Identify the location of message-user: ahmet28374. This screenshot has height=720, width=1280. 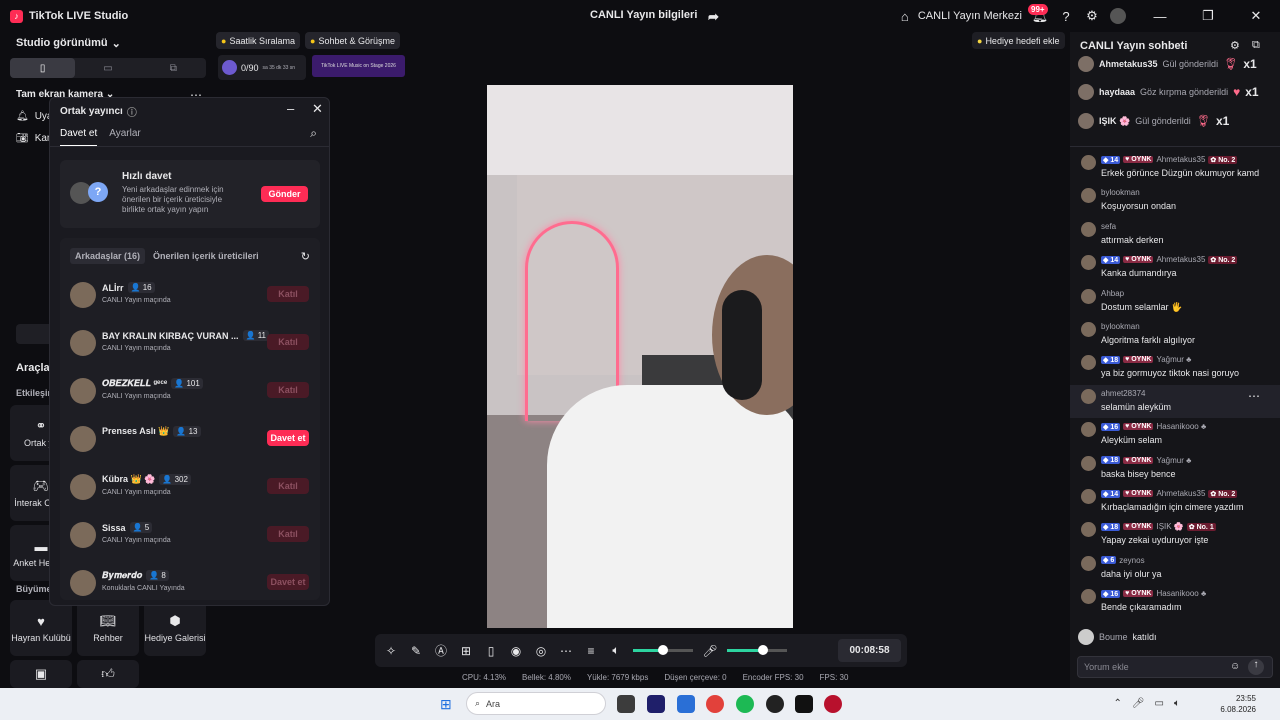
(1123, 393).